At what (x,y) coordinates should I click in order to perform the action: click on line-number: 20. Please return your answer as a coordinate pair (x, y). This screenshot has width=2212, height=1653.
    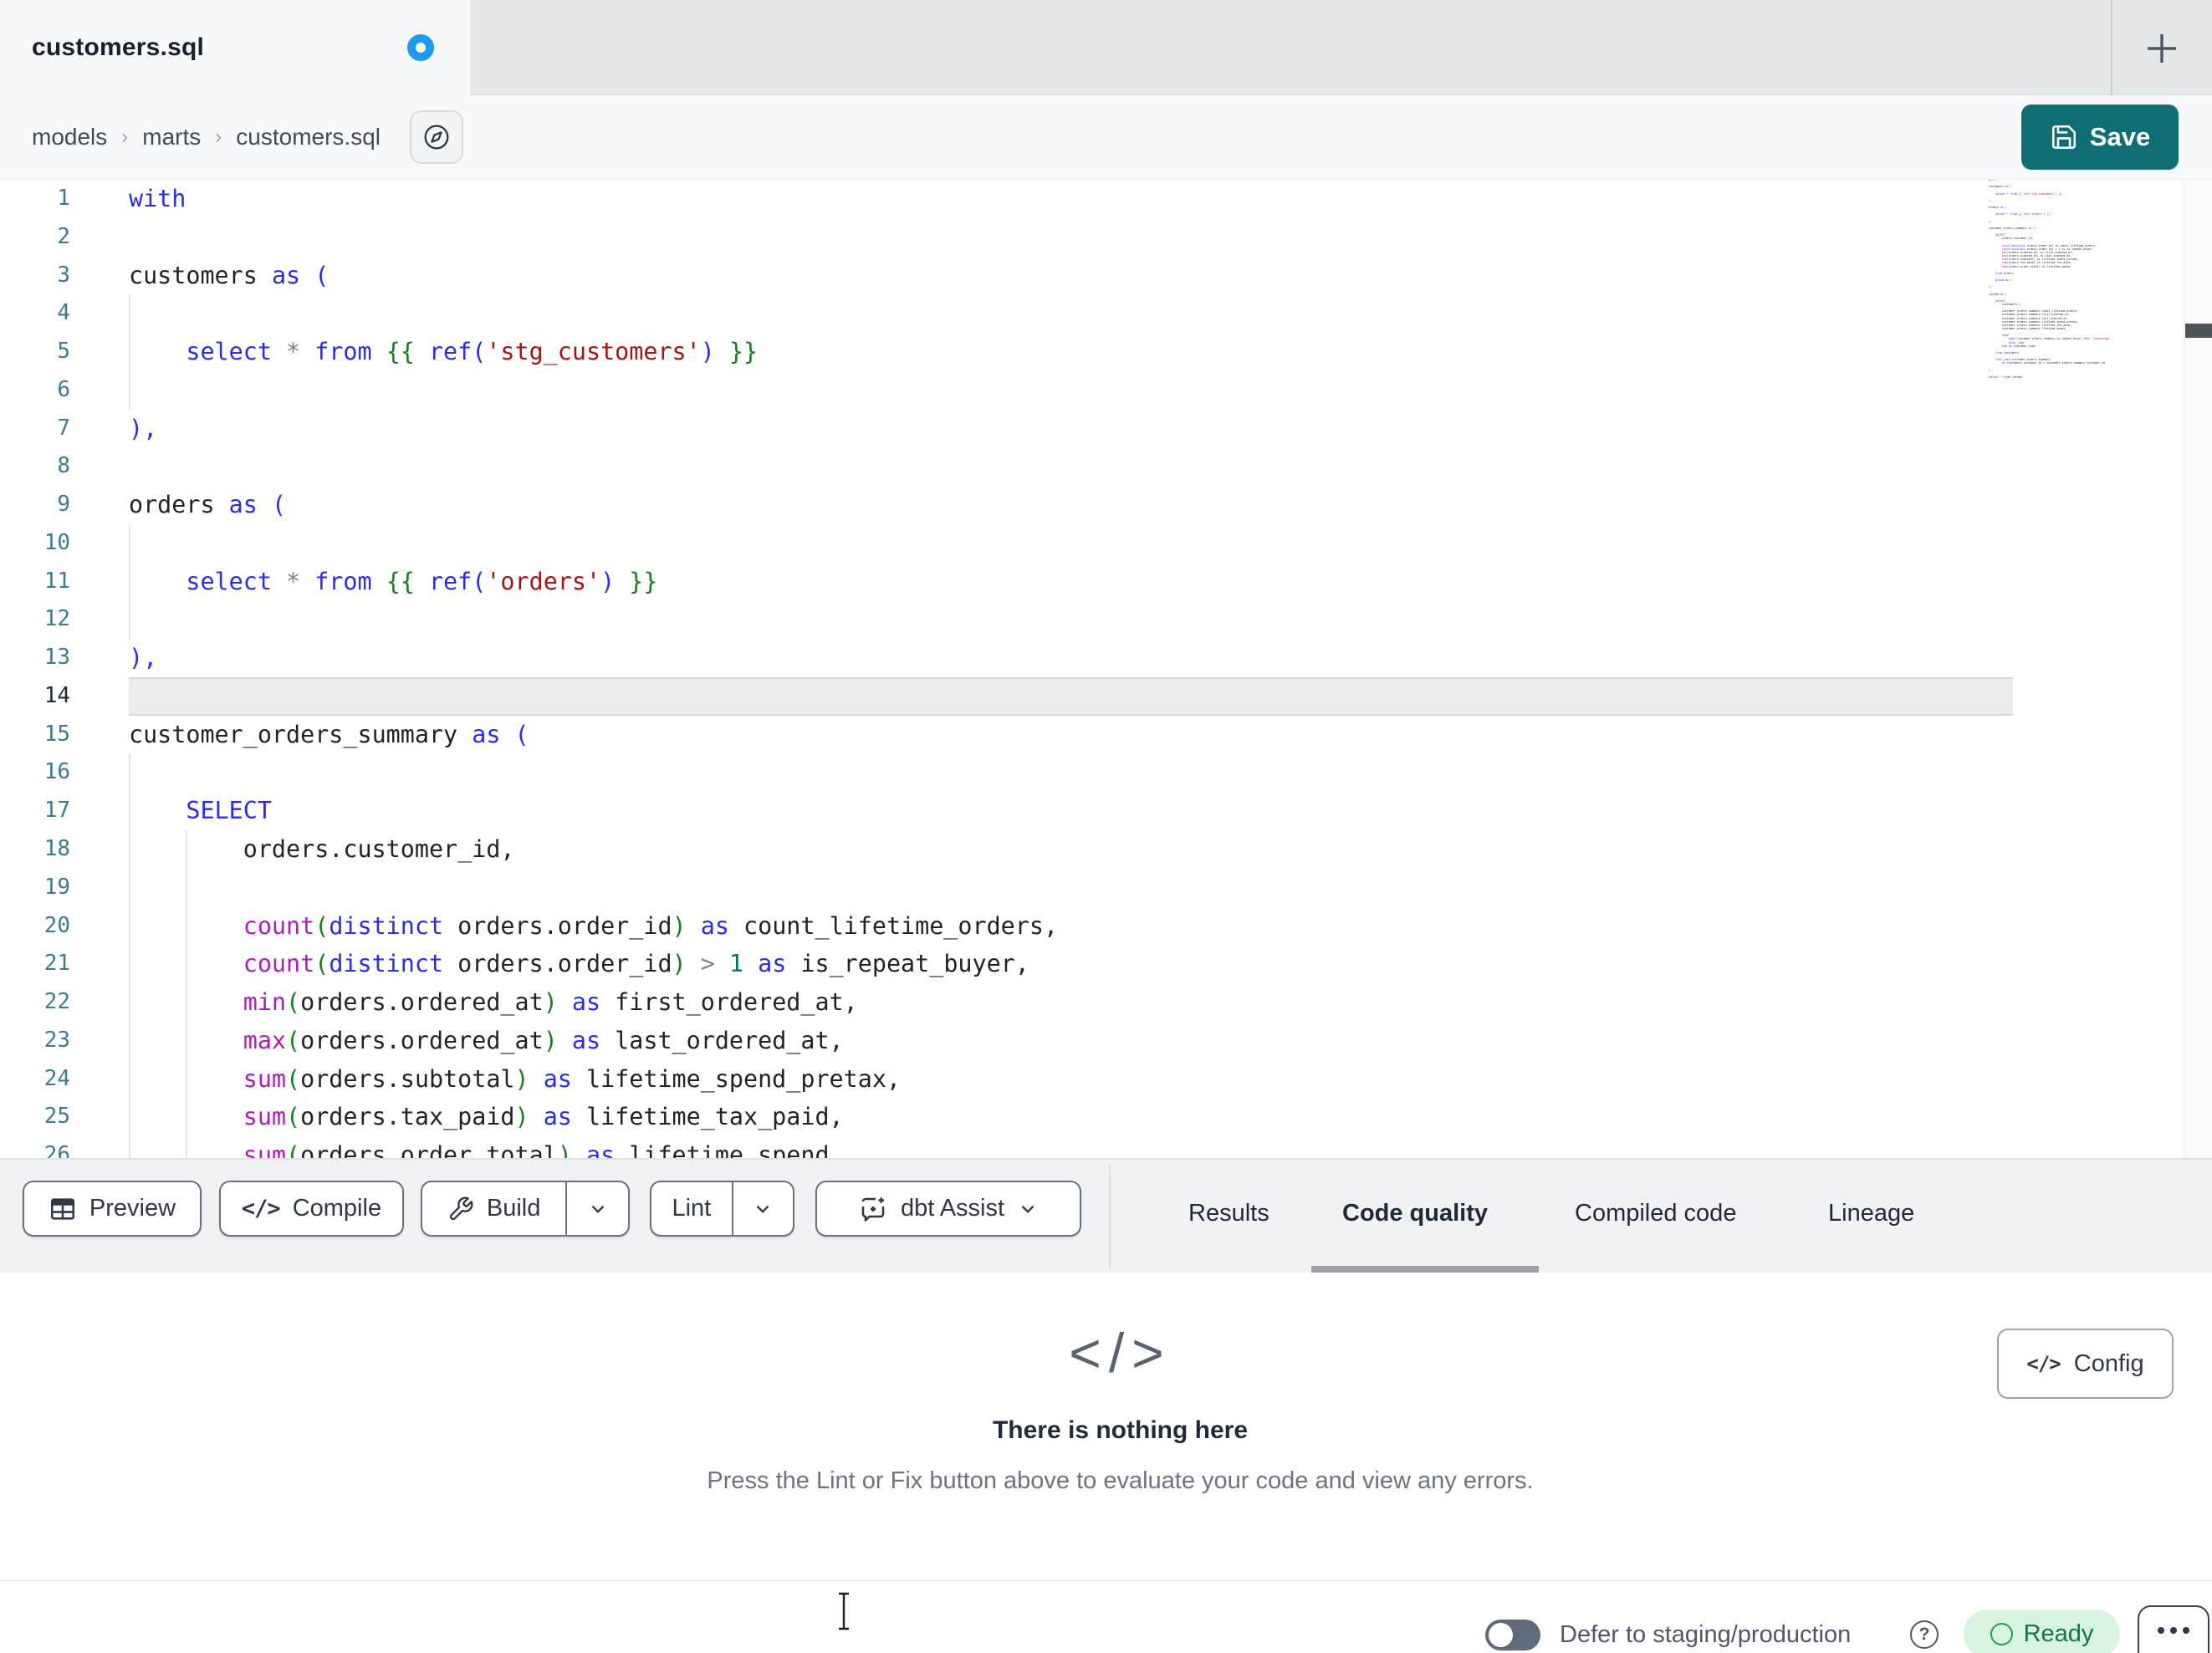
    Looking at the image, I should click on (57, 925).